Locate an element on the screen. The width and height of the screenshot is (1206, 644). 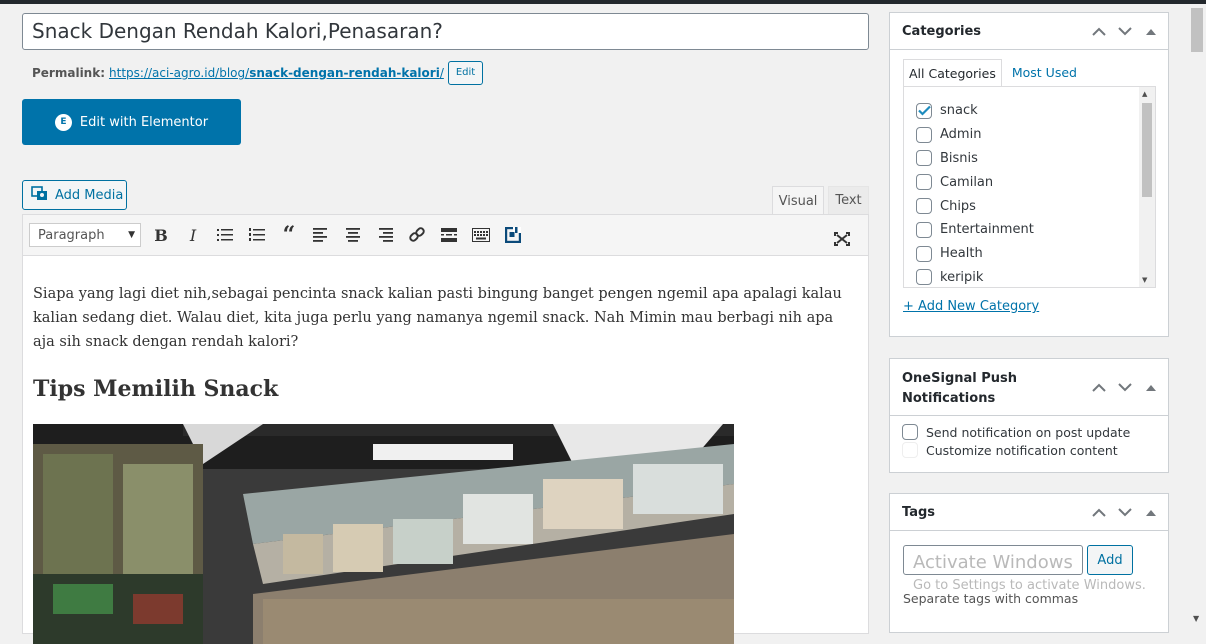
permalink-url-base: https://aci-agro.id/blog/ is located at coordinates (179, 73).